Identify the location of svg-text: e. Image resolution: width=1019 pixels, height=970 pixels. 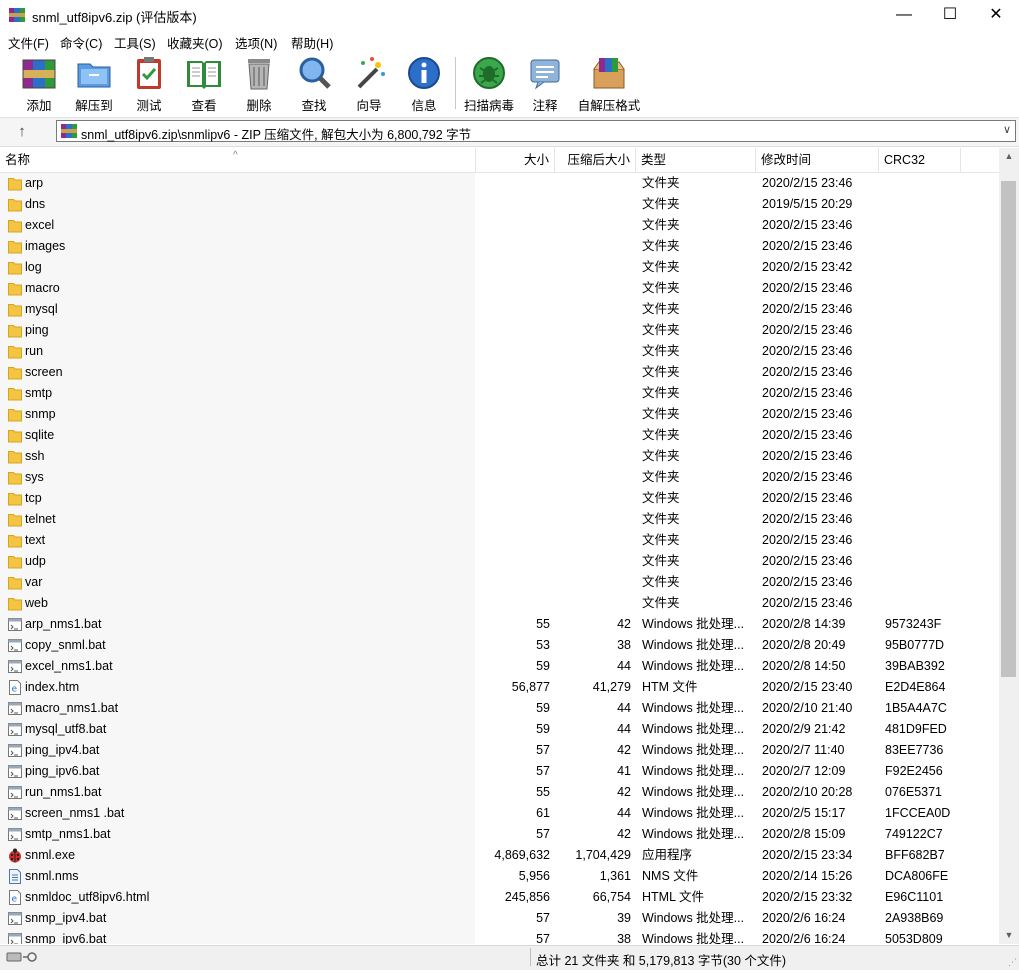
(15, 900).